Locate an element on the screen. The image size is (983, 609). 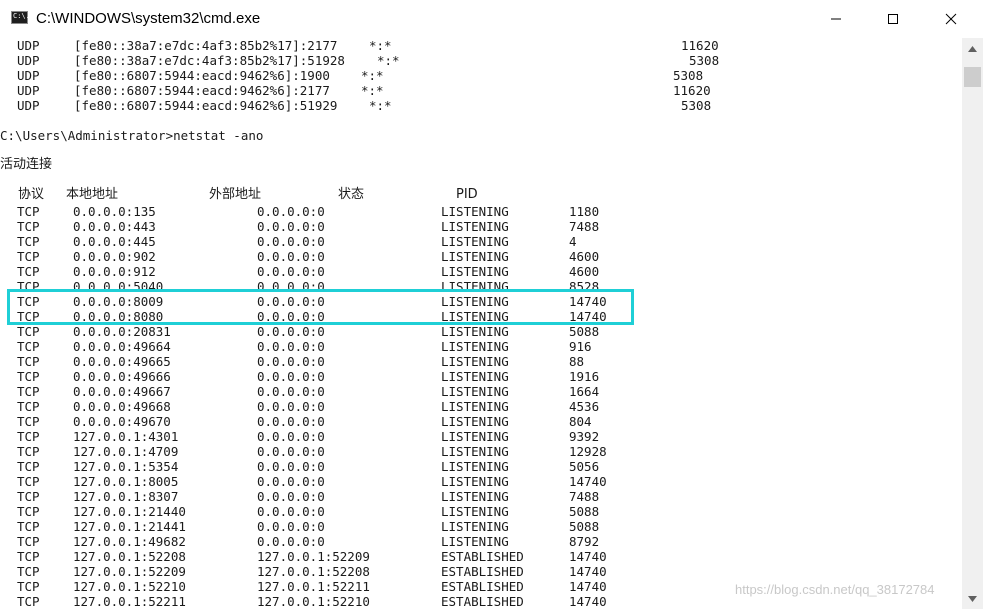
row-pid: 4 is located at coordinates (573, 241).